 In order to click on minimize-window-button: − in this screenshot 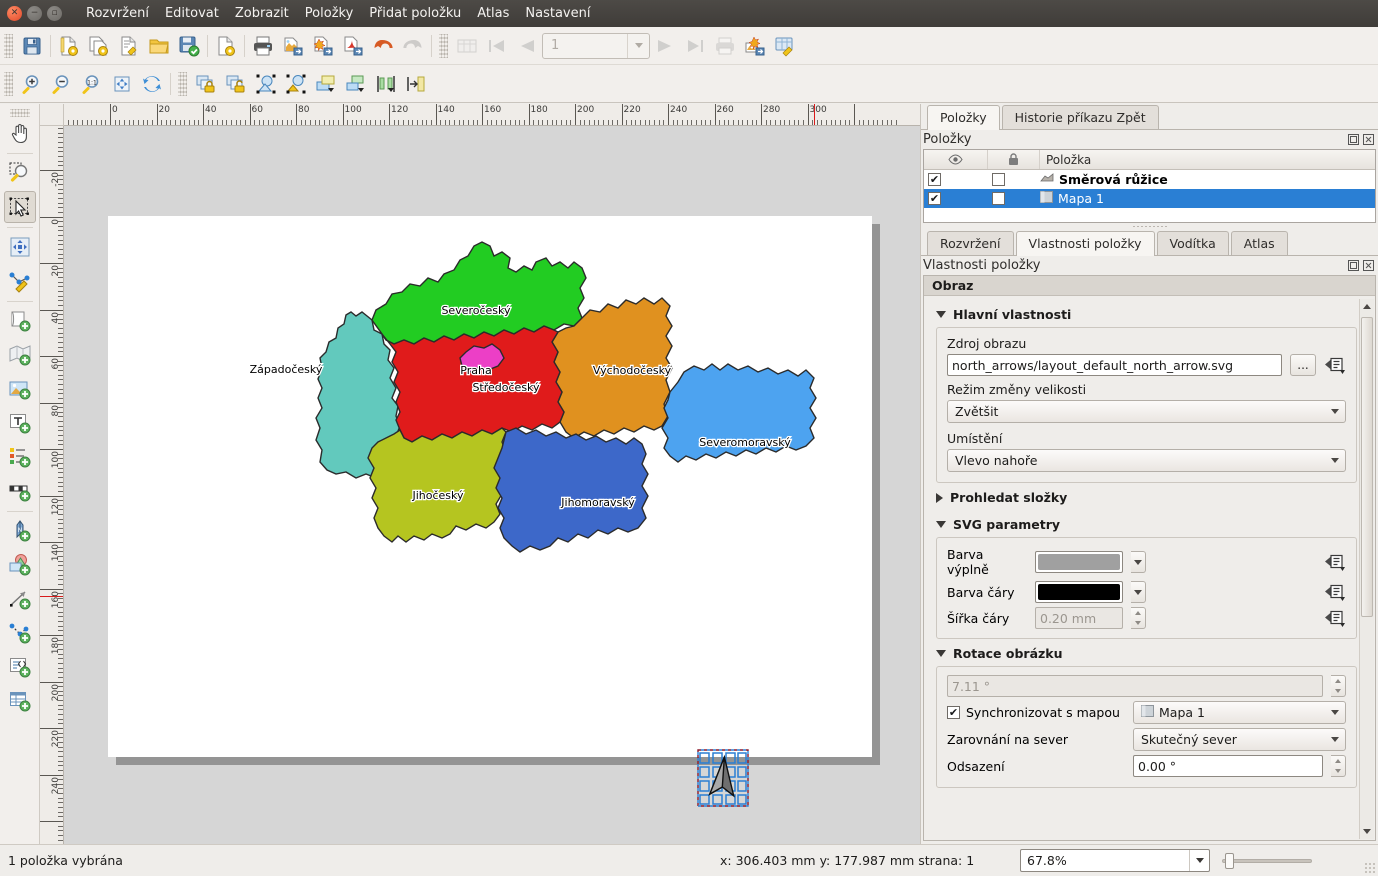, I will do `click(34, 13)`.